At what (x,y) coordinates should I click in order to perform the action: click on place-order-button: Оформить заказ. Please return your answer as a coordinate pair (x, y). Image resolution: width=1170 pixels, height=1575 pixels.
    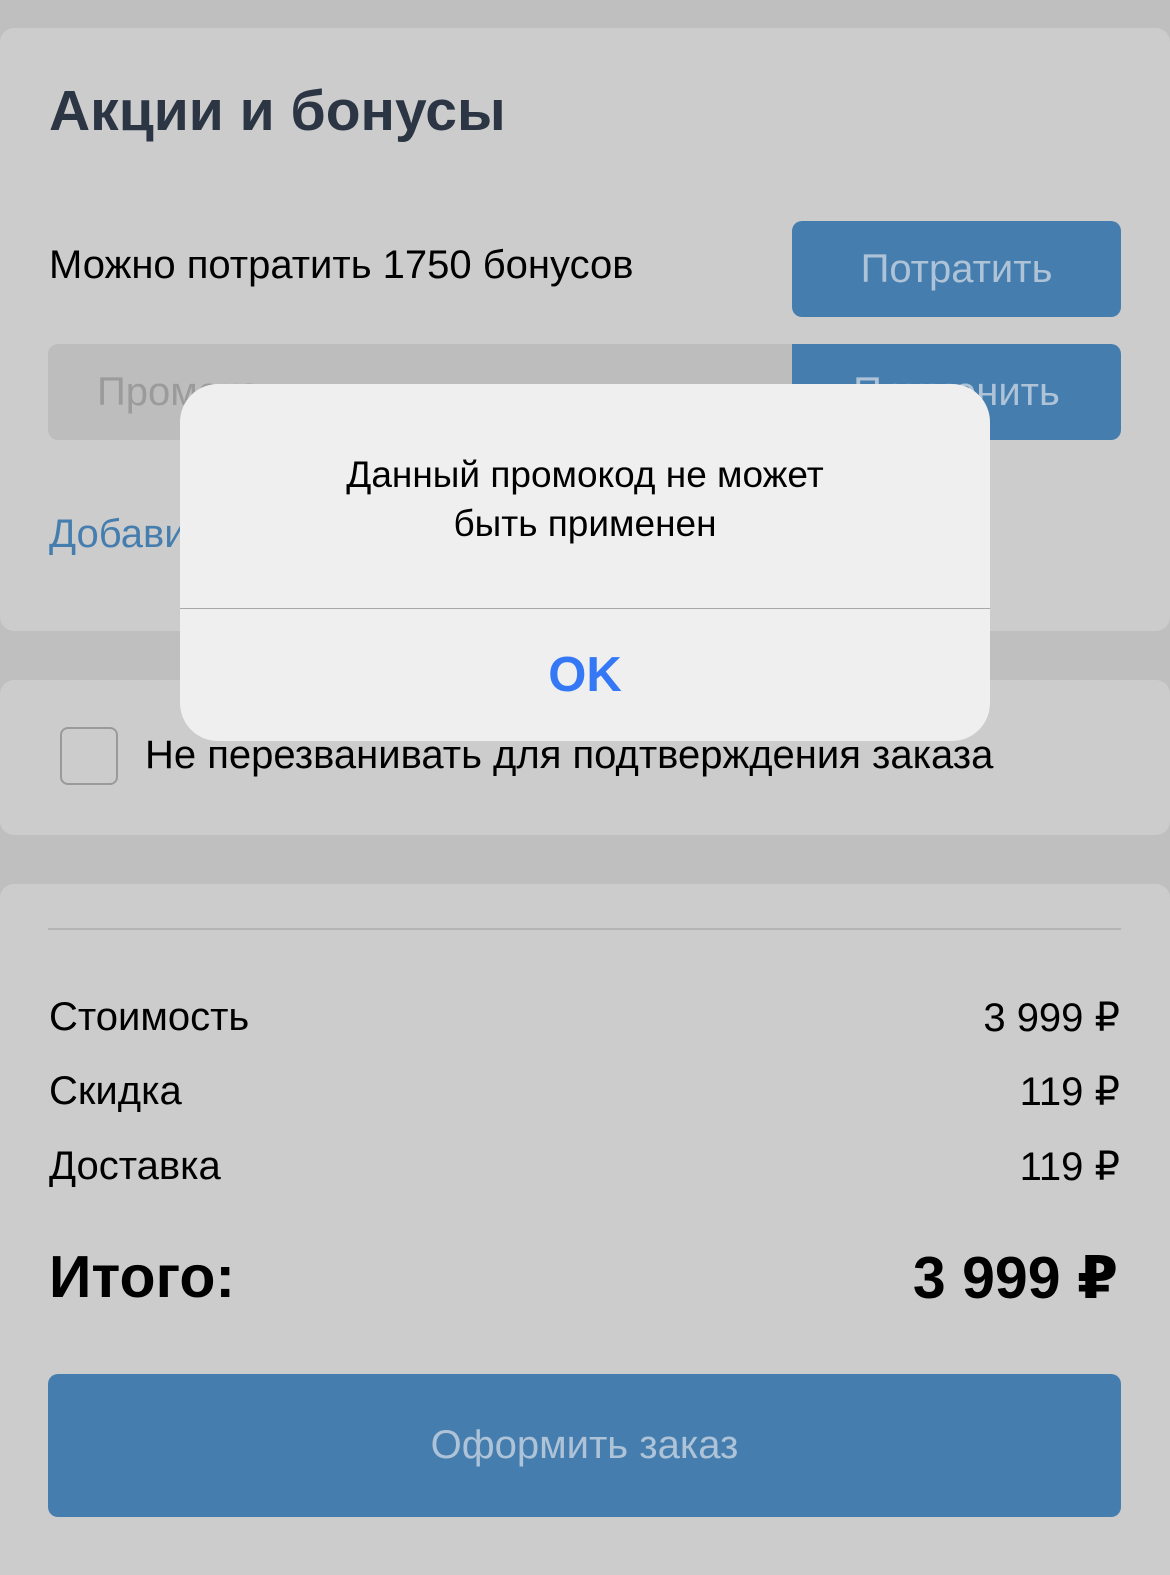
    Looking at the image, I should click on (584, 1445).